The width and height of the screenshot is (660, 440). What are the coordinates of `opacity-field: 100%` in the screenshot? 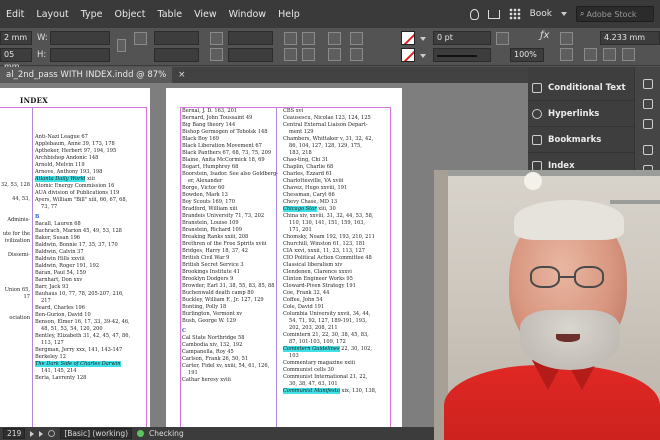 It's located at (527, 55).